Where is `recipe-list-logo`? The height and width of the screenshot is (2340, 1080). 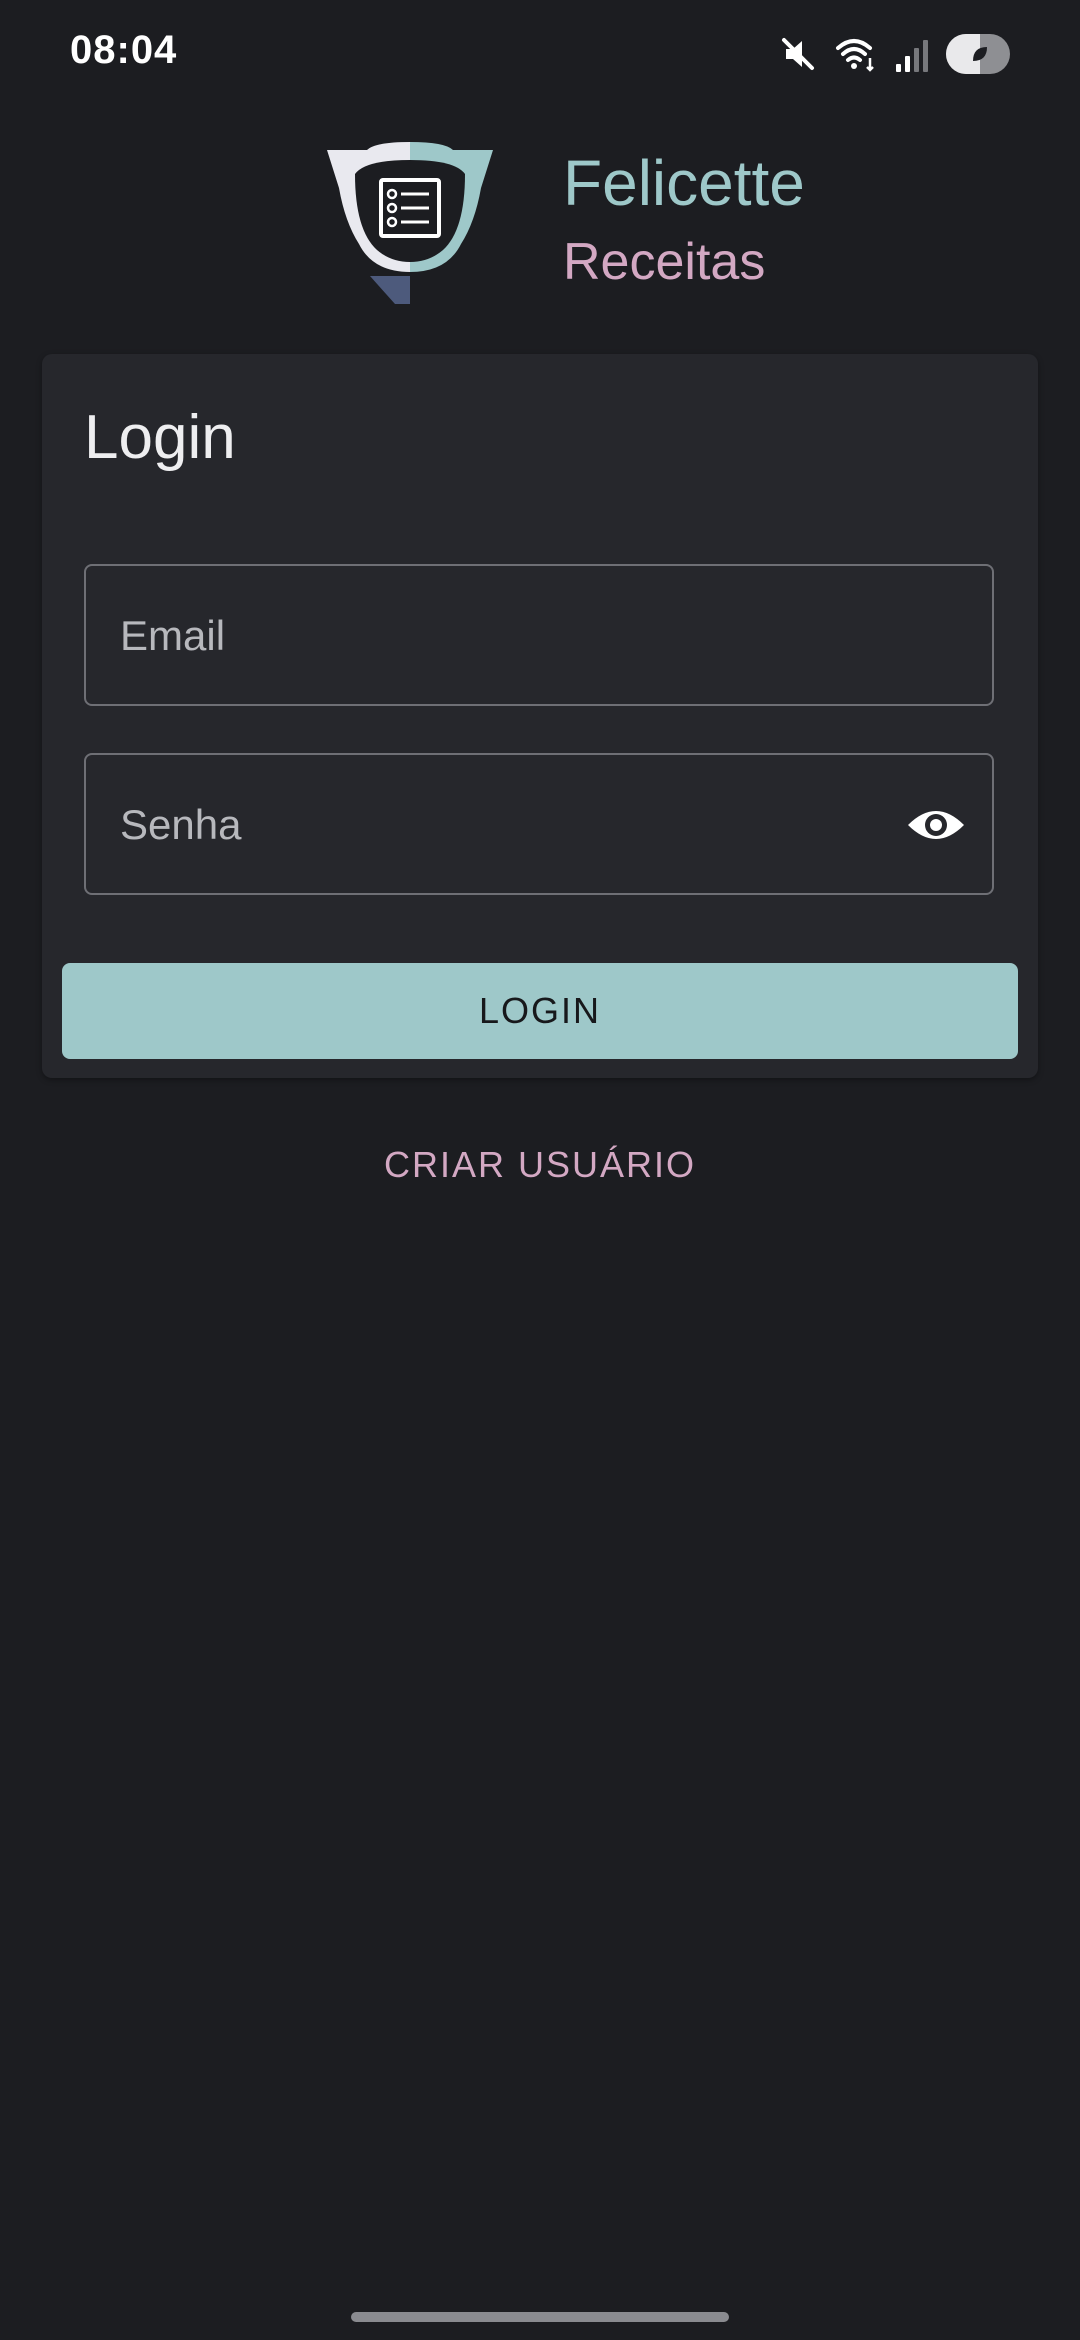
recipe-list-logo is located at coordinates (410, 223).